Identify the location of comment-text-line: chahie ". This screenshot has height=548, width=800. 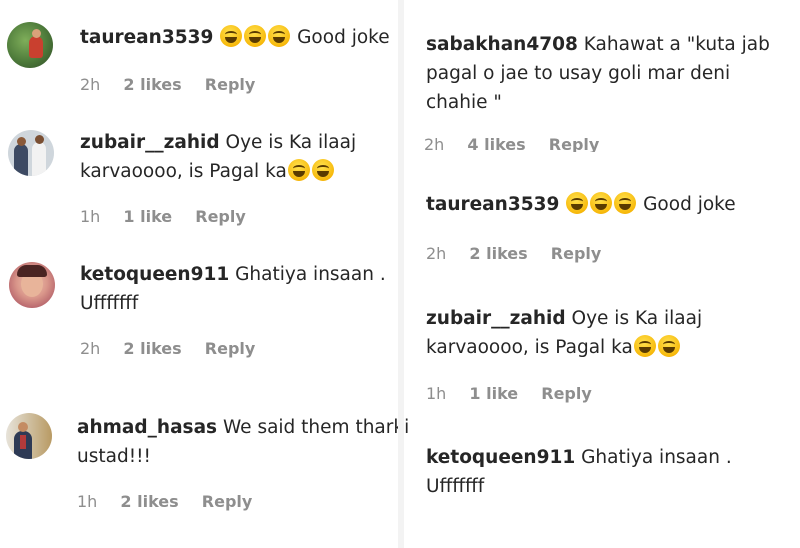
(464, 102).